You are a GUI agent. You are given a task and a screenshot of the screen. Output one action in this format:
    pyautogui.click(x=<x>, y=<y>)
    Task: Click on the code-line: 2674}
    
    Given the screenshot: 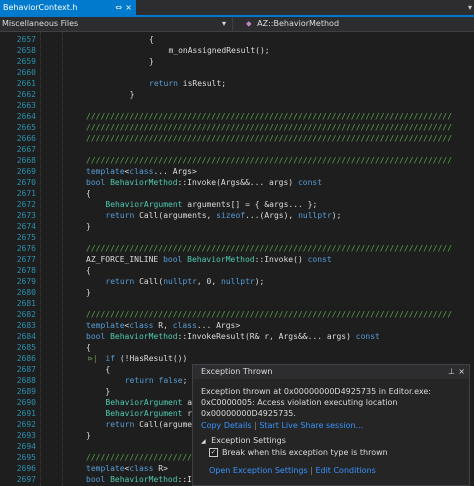 What is the action you would take?
    pyautogui.click(x=237, y=226)
    